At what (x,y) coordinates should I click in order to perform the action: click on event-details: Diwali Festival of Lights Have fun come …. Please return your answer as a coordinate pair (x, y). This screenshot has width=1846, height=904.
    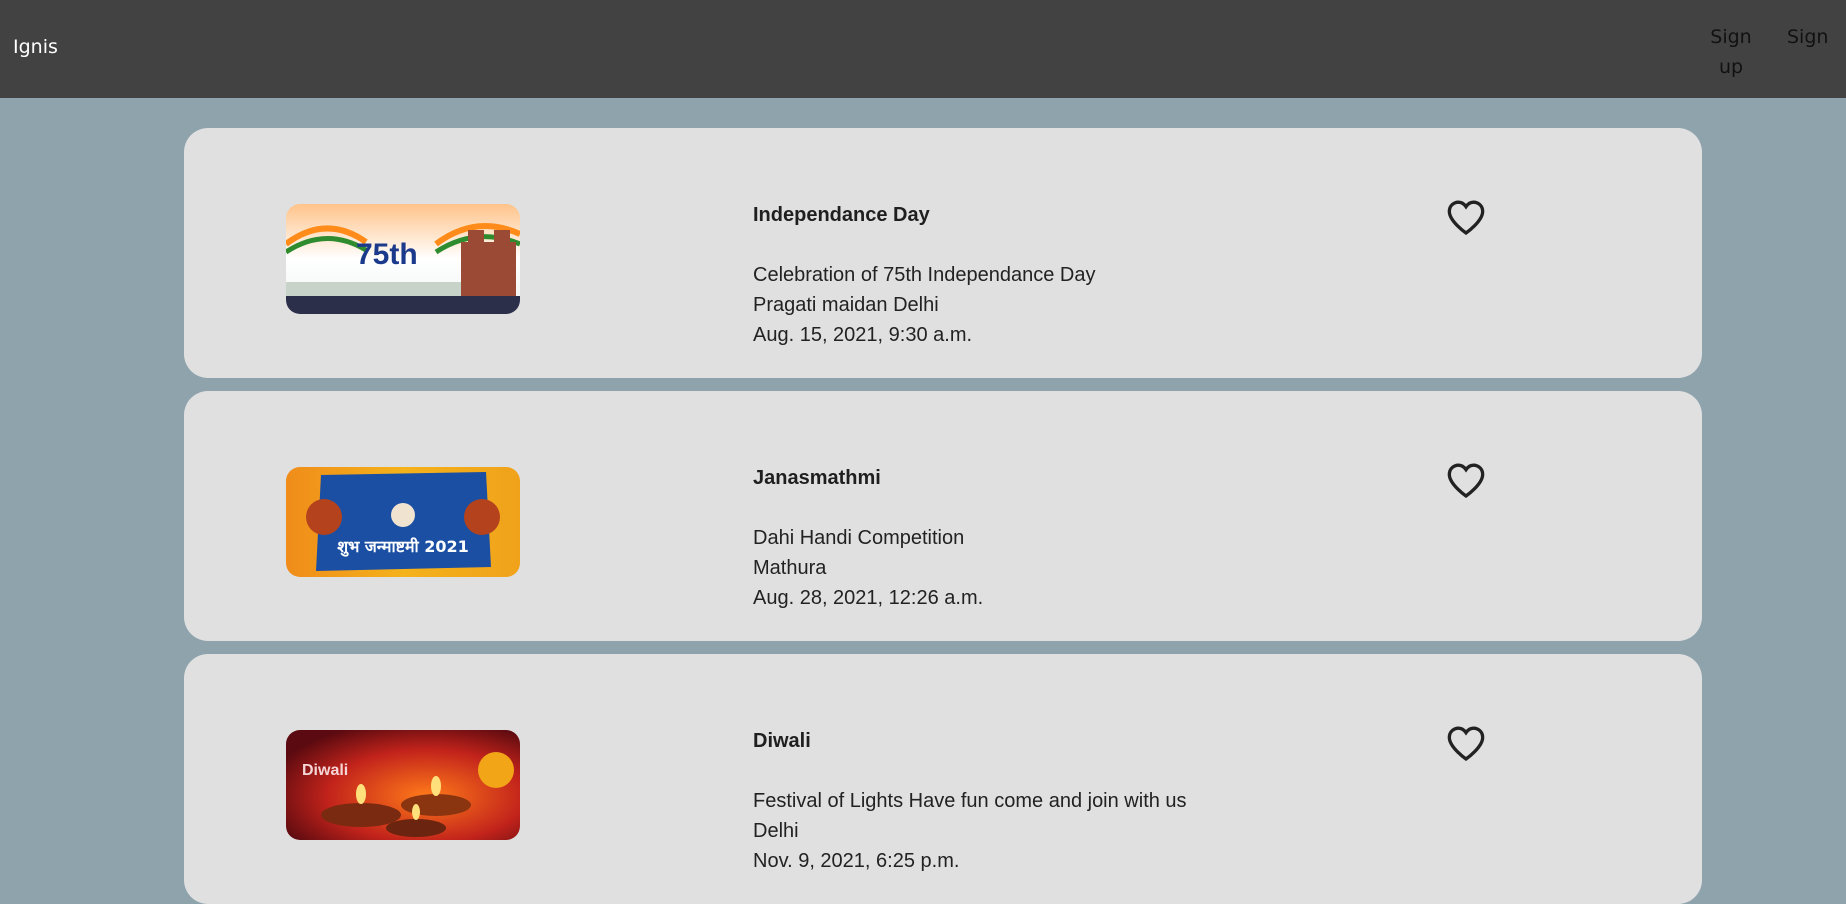
    Looking at the image, I should click on (970, 801).